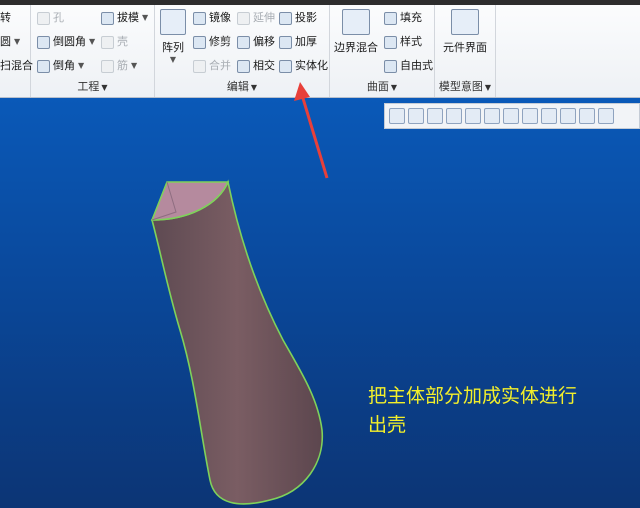 The width and height of the screenshot is (640, 508). What do you see at coordinates (472, 411) in the screenshot?
I see `caption-annotation: 把主体部分加成实体进行 出壳` at bounding box center [472, 411].